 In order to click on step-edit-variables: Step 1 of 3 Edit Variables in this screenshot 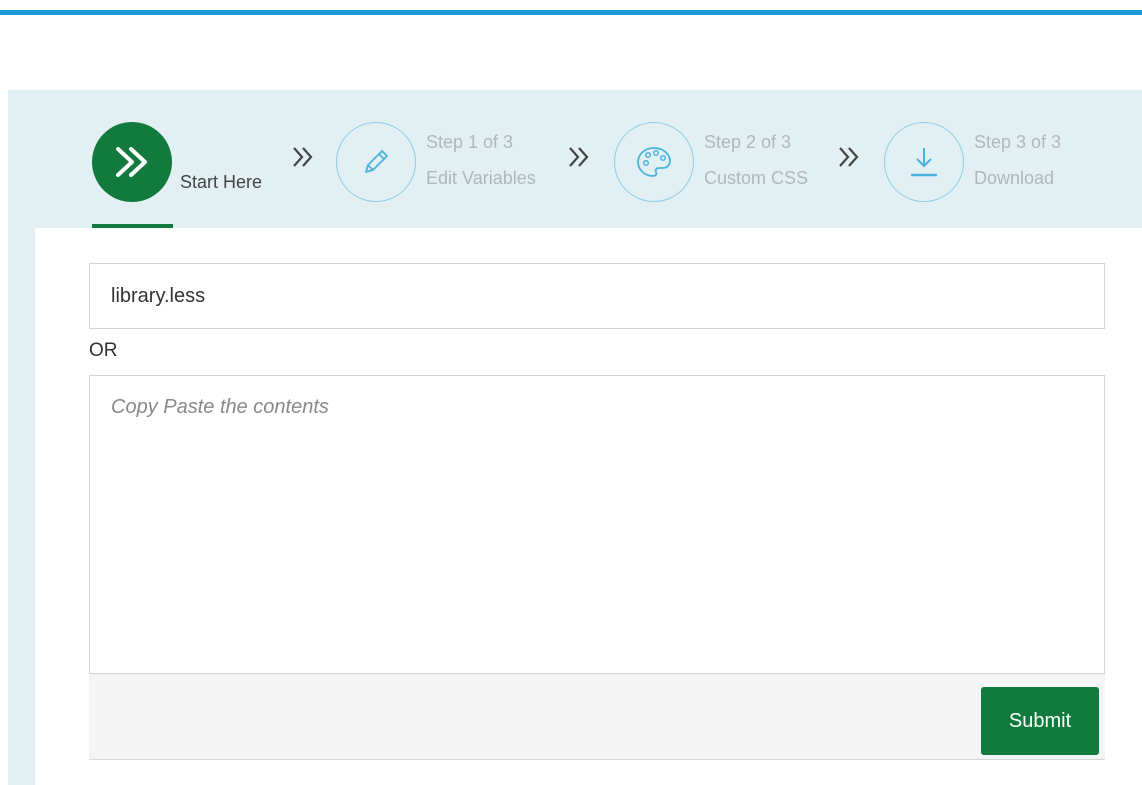, I will do `click(451, 163)`.